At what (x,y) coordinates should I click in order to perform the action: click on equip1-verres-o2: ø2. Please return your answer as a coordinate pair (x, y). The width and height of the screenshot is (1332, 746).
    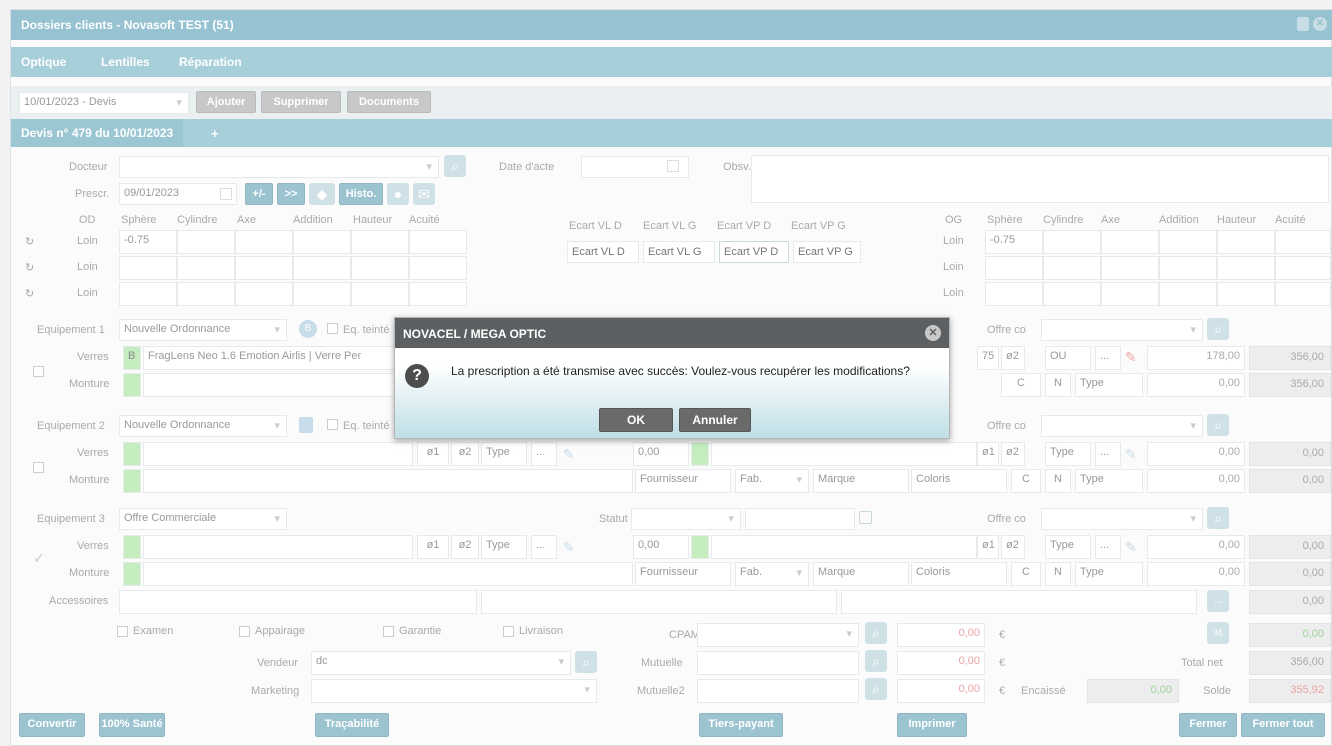
    Looking at the image, I should click on (1013, 358).